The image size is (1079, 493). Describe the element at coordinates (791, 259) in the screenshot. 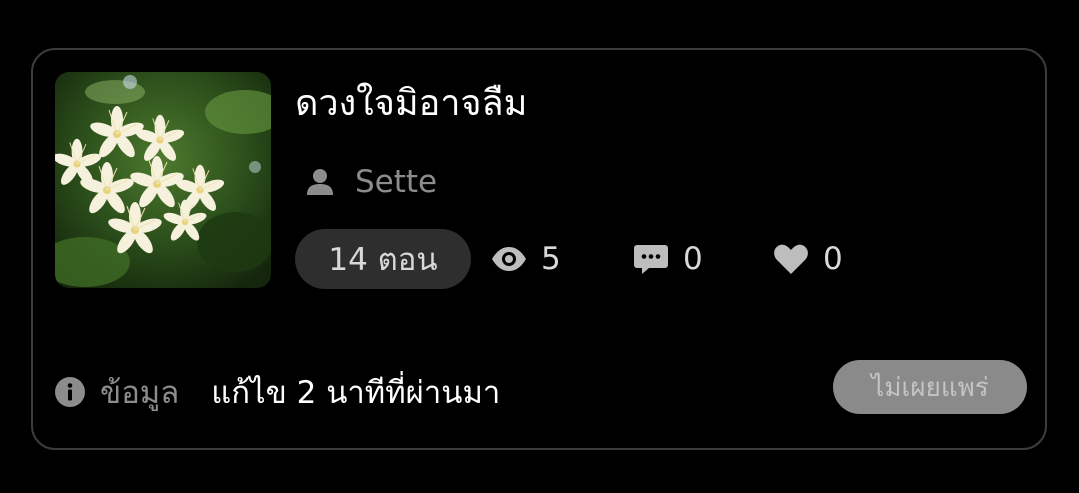

I see `heart-icon` at that location.